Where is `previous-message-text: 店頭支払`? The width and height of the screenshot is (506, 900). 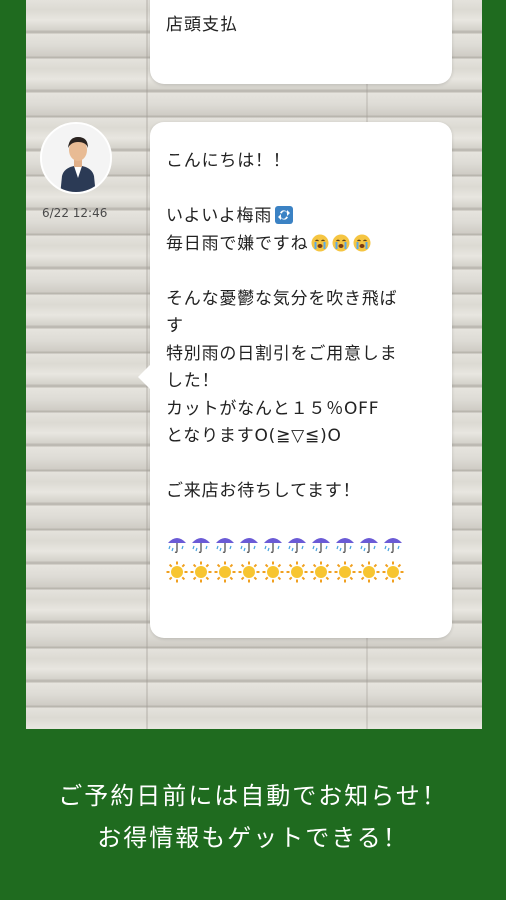
previous-message-text: 店頭支払 is located at coordinates (202, 25).